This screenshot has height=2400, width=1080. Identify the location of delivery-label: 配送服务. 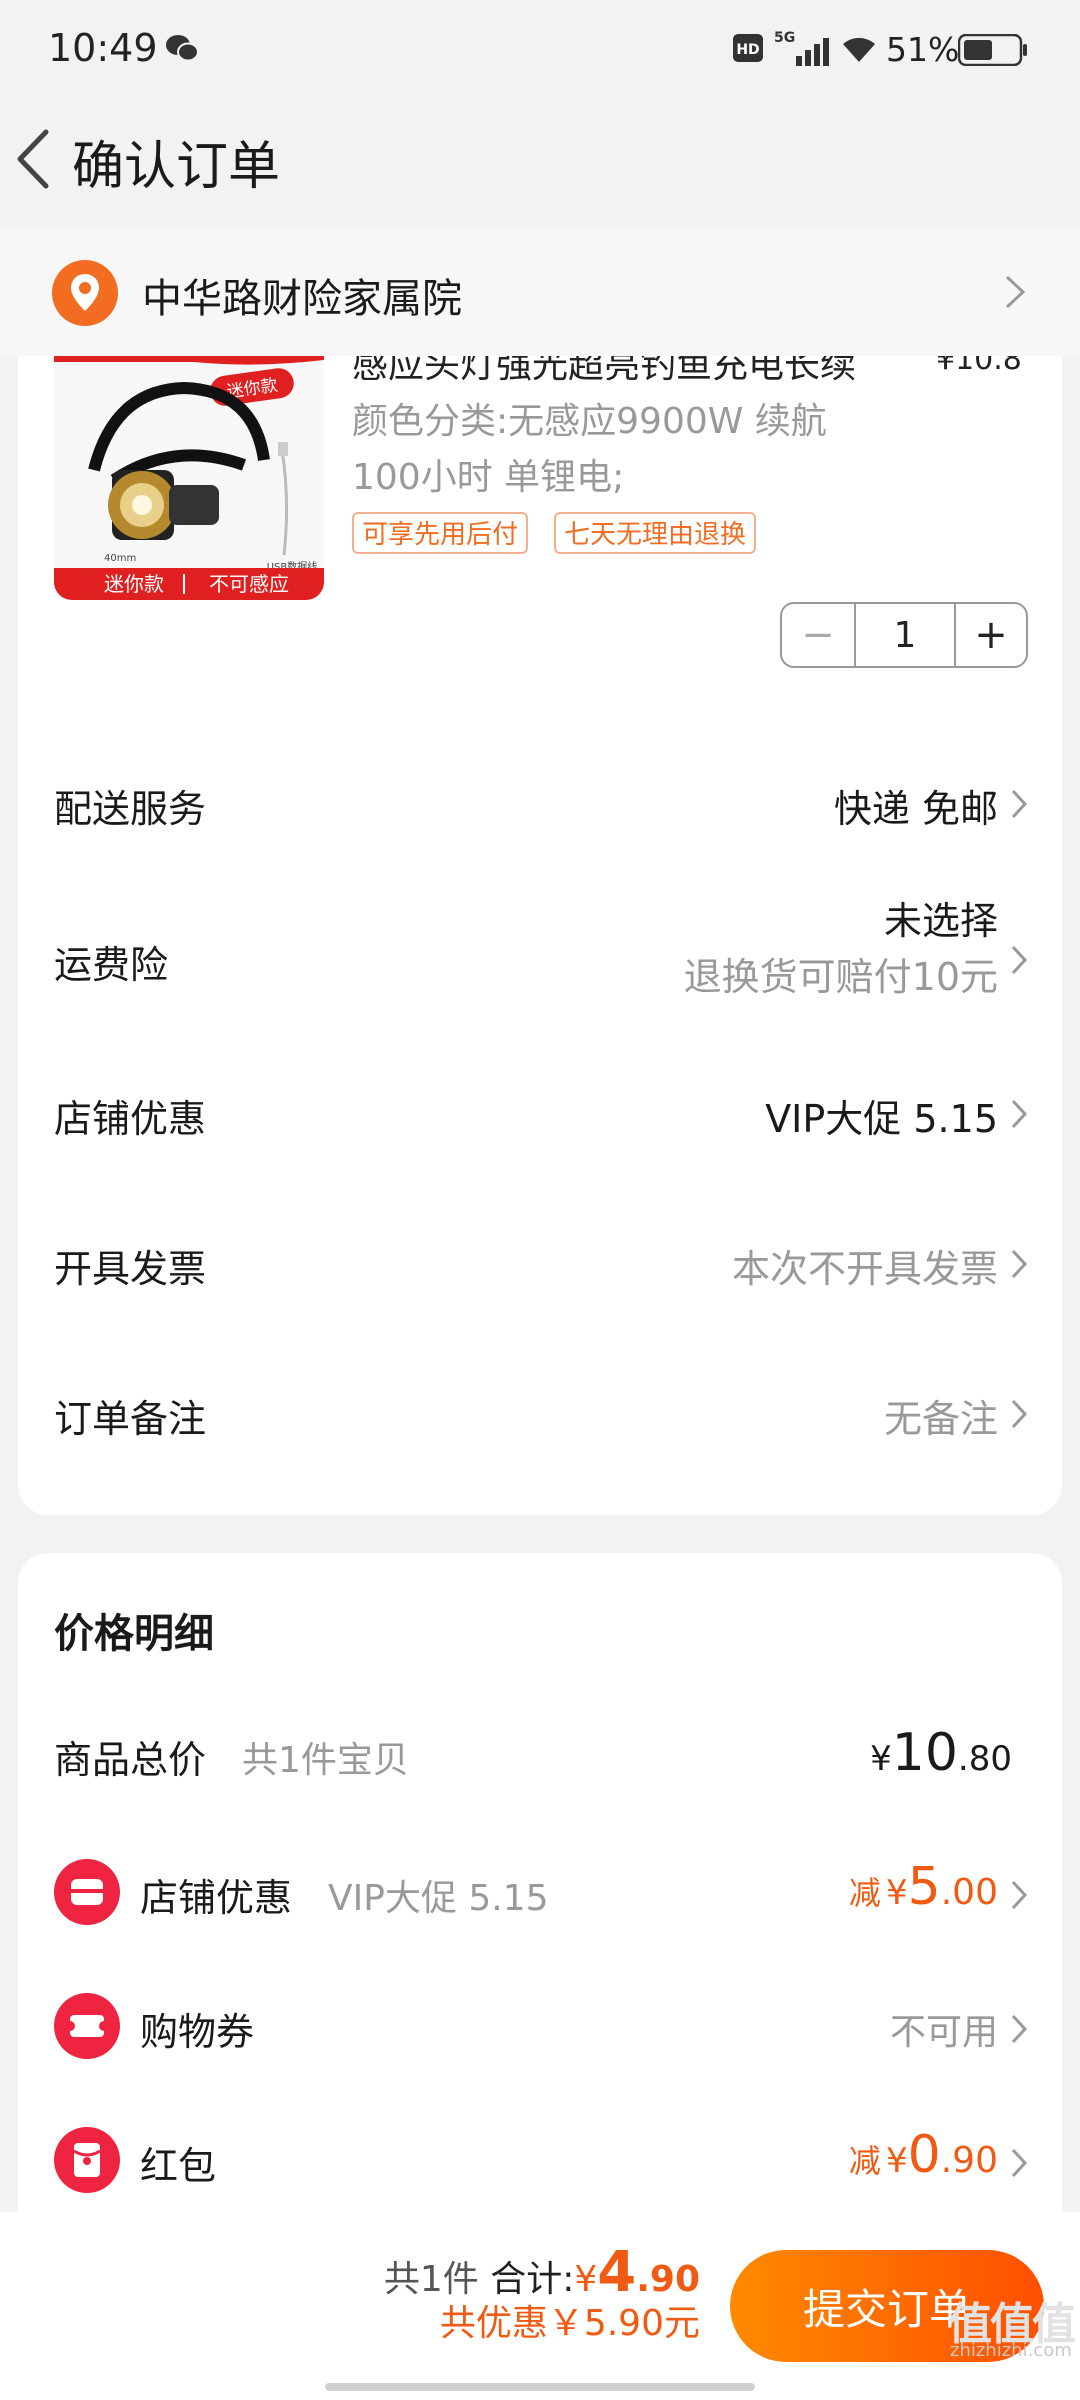
(130, 809).